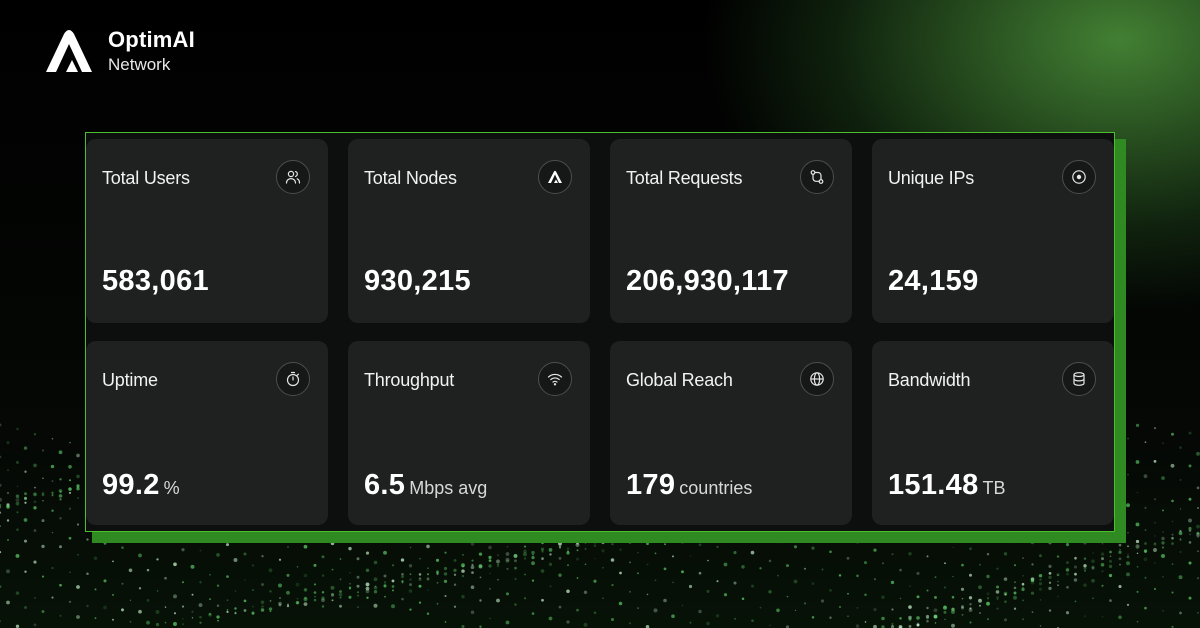 The height and width of the screenshot is (628, 1200). Describe the element at coordinates (293, 379) in the screenshot. I see `stopwatch-icon` at that location.